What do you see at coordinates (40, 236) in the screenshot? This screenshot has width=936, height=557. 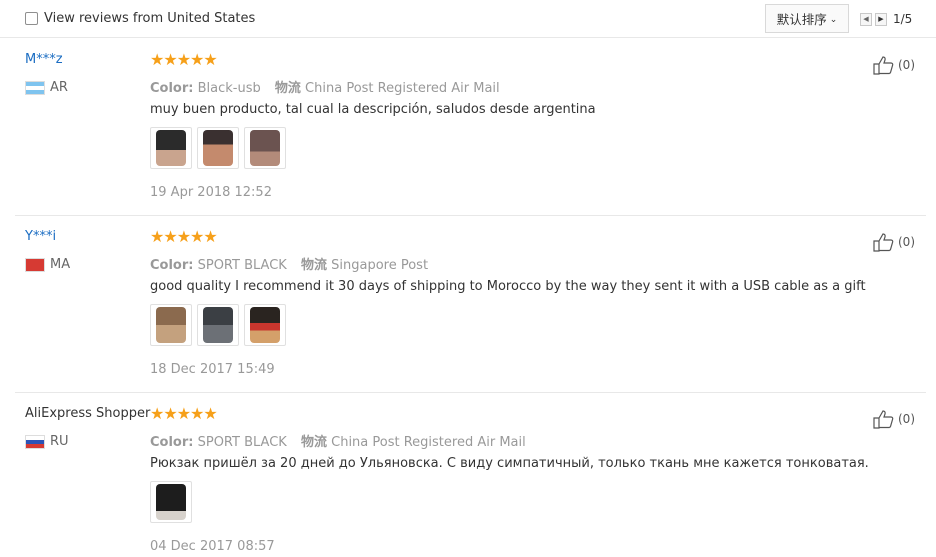 I see `reviewer-name: Y***i` at bounding box center [40, 236].